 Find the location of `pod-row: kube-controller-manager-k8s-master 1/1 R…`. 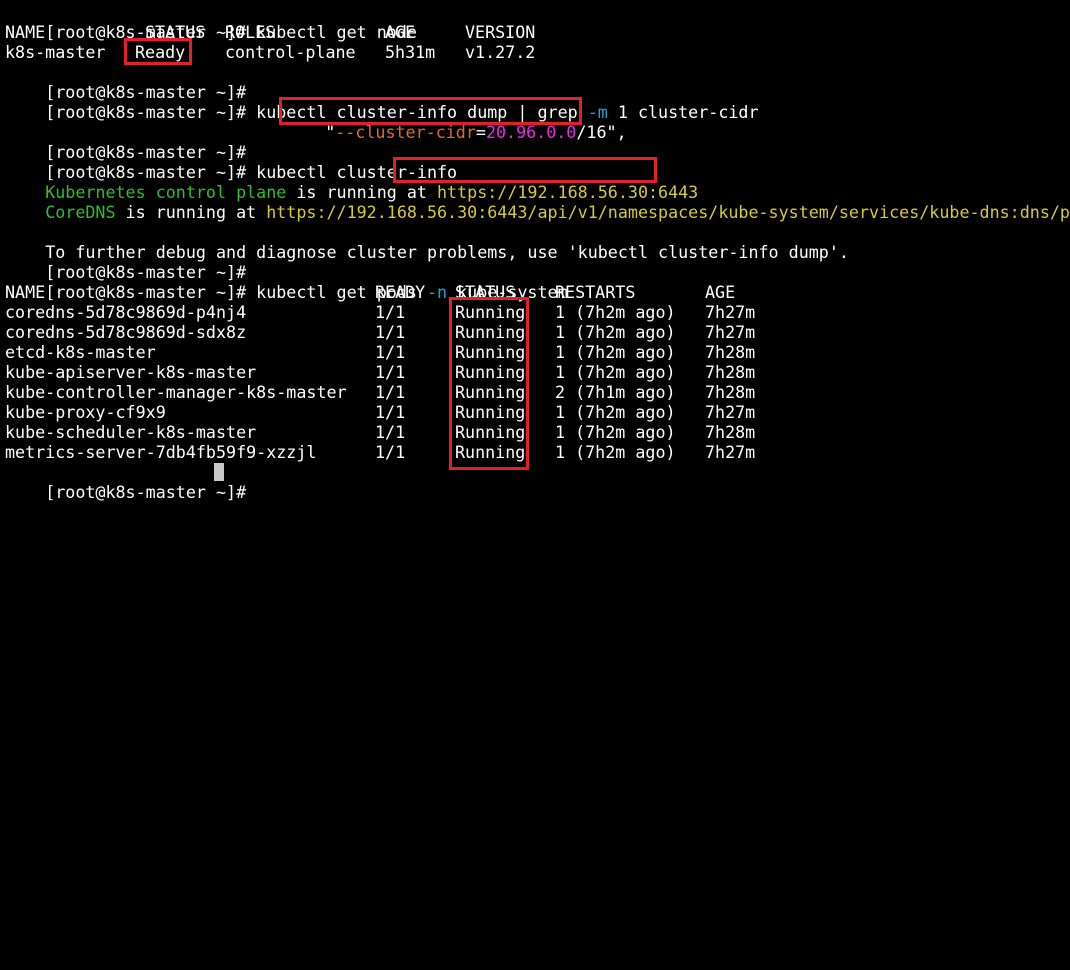

pod-row: kube-controller-manager-k8s-master 1/1 R… is located at coordinates (535, 392).